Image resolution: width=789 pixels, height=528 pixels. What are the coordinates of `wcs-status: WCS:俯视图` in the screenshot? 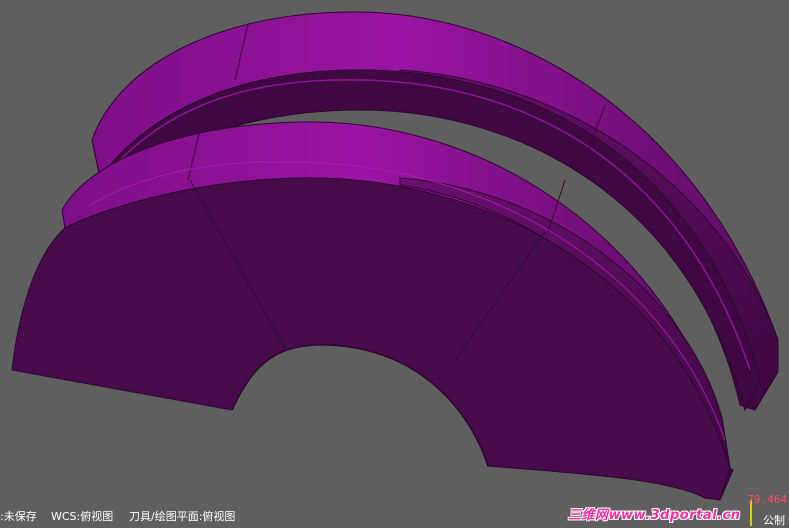 It's located at (82, 516).